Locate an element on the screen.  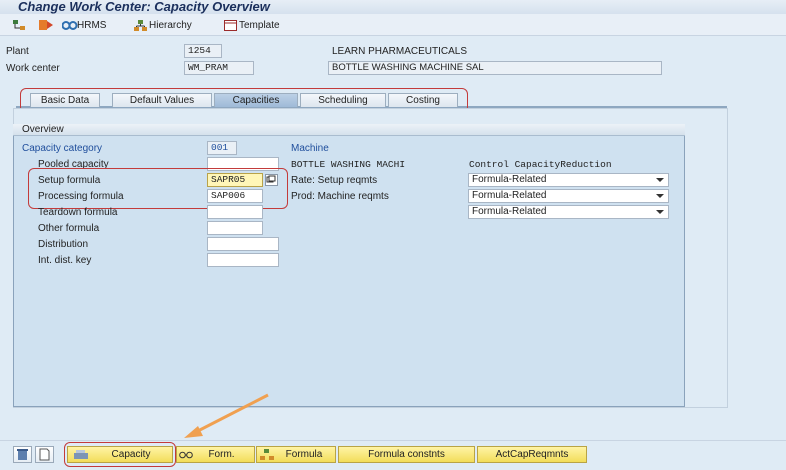
annotation-arrow-icon is located at coordinates (226, 415).